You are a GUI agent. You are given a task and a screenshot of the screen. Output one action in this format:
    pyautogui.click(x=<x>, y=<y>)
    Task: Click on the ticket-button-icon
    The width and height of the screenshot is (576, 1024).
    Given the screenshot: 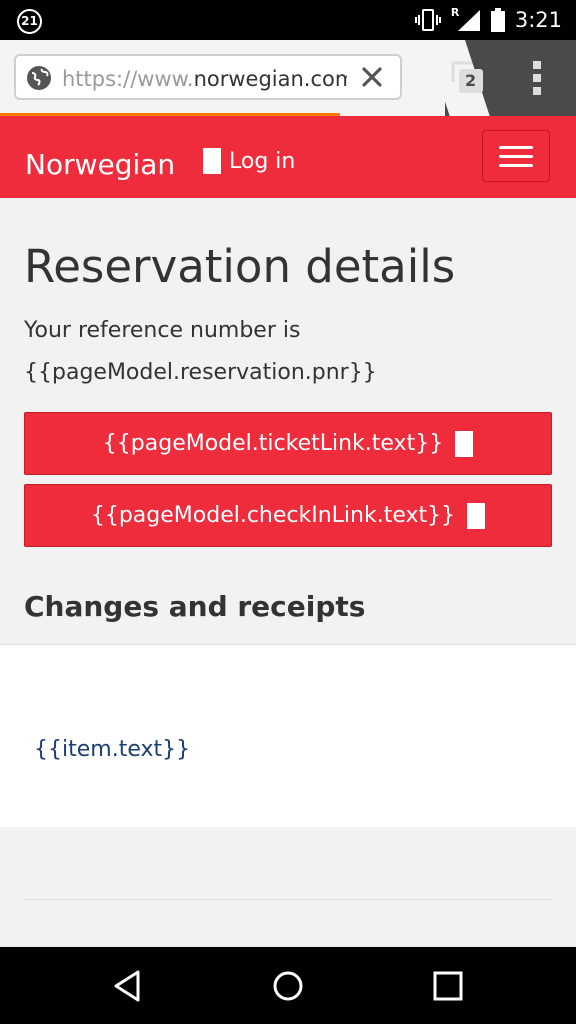 What is the action you would take?
    pyautogui.click(x=464, y=443)
    